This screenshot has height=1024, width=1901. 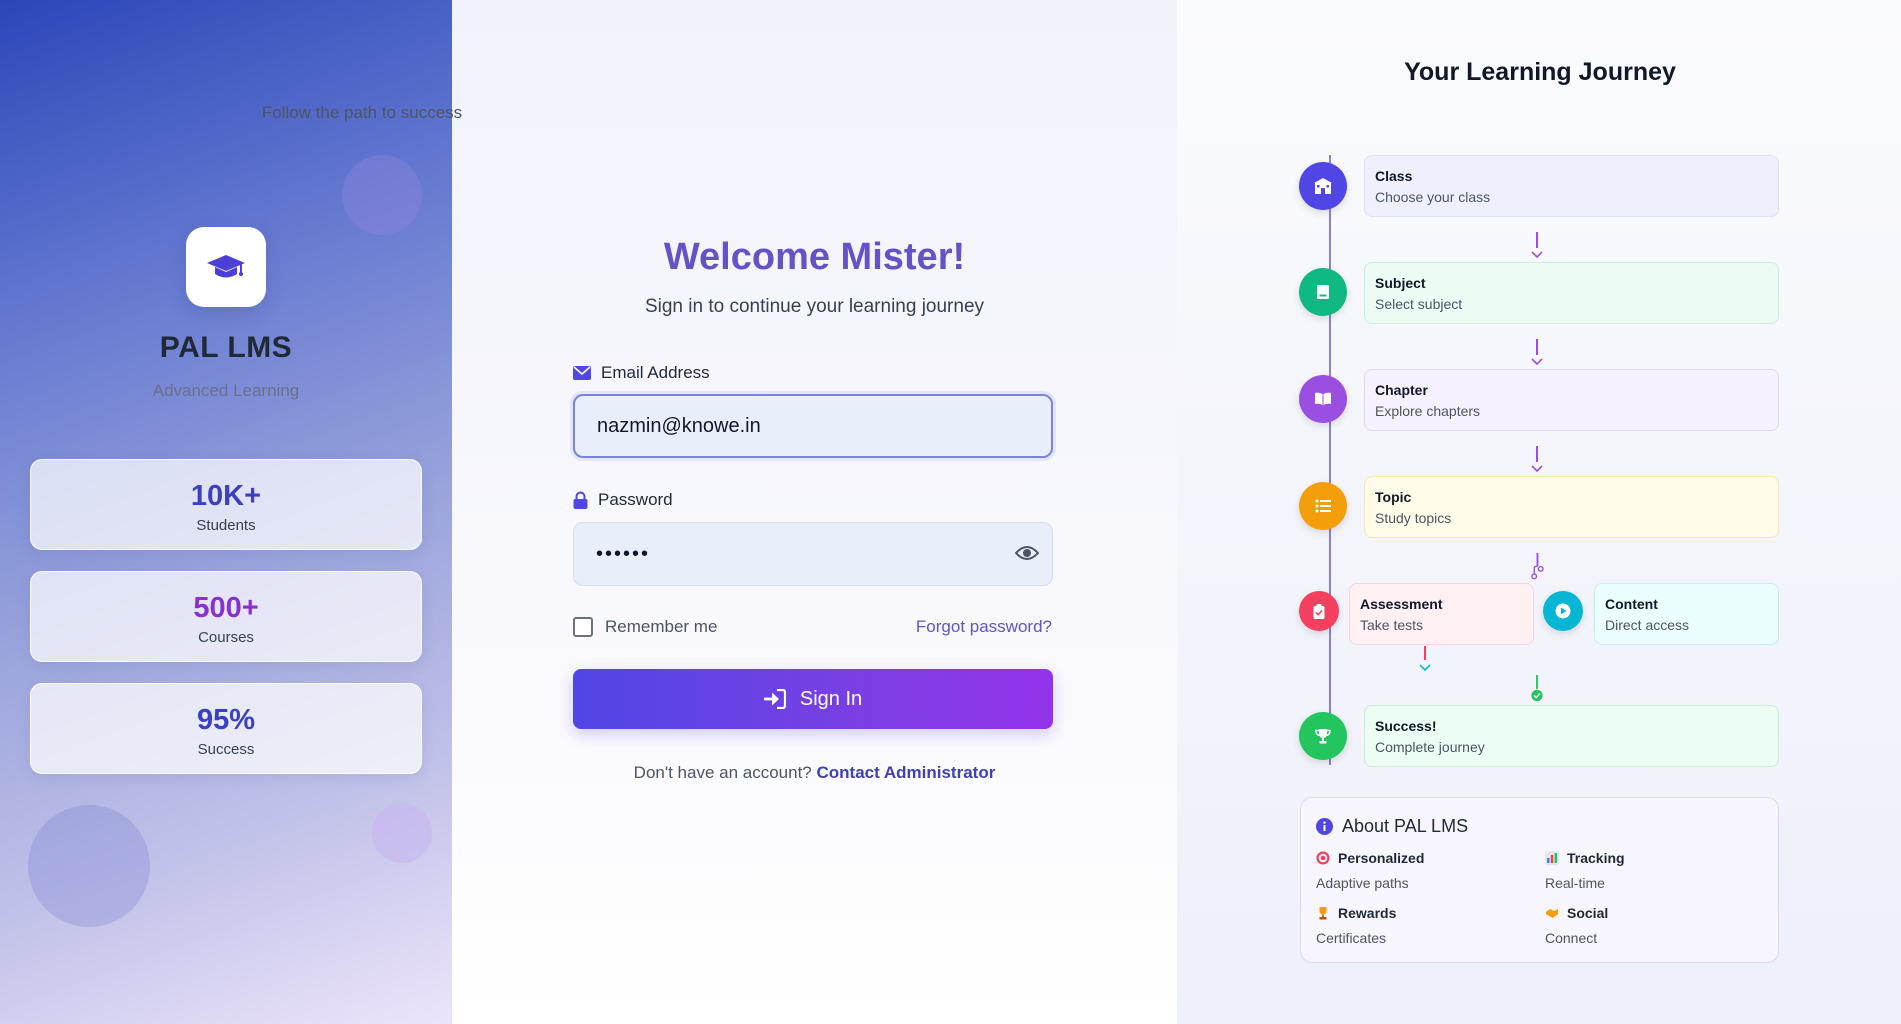 What do you see at coordinates (655, 372) in the screenshot?
I see `email-label-text: Email Address` at bounding box center [655, 372].